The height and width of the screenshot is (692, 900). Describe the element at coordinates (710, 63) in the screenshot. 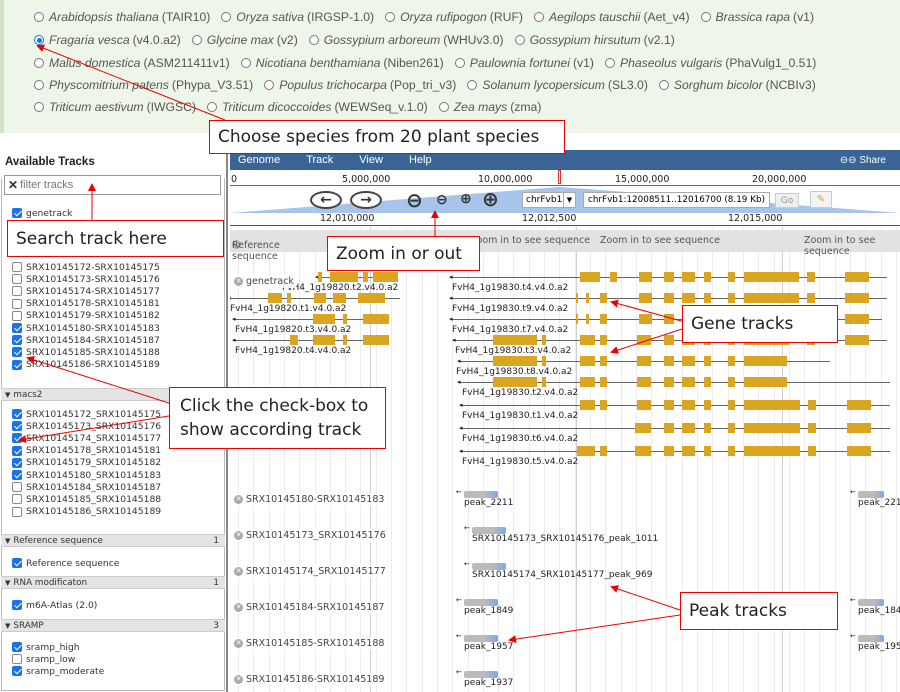

I see `species-option: Phaseolus vulgaris (PhaVulg1_0.51)` at that location.